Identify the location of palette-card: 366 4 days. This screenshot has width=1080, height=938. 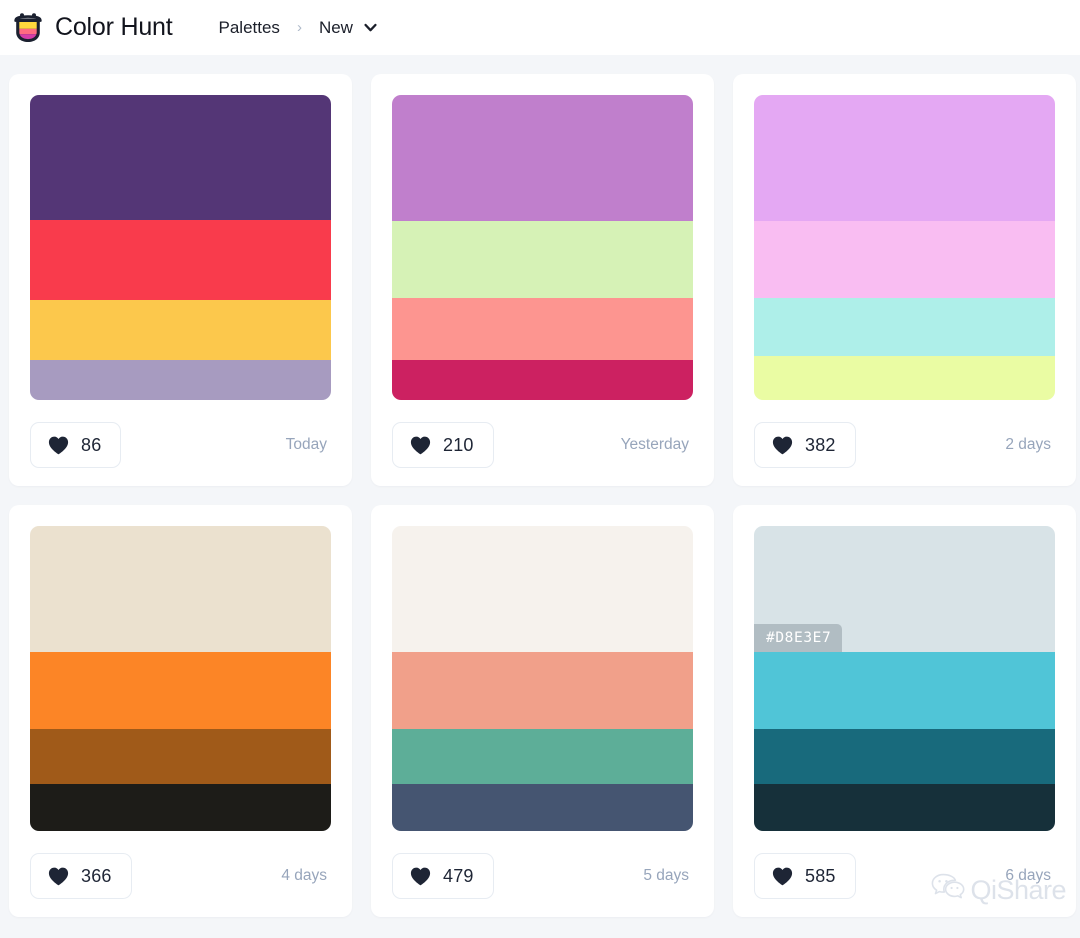
(180, 711).